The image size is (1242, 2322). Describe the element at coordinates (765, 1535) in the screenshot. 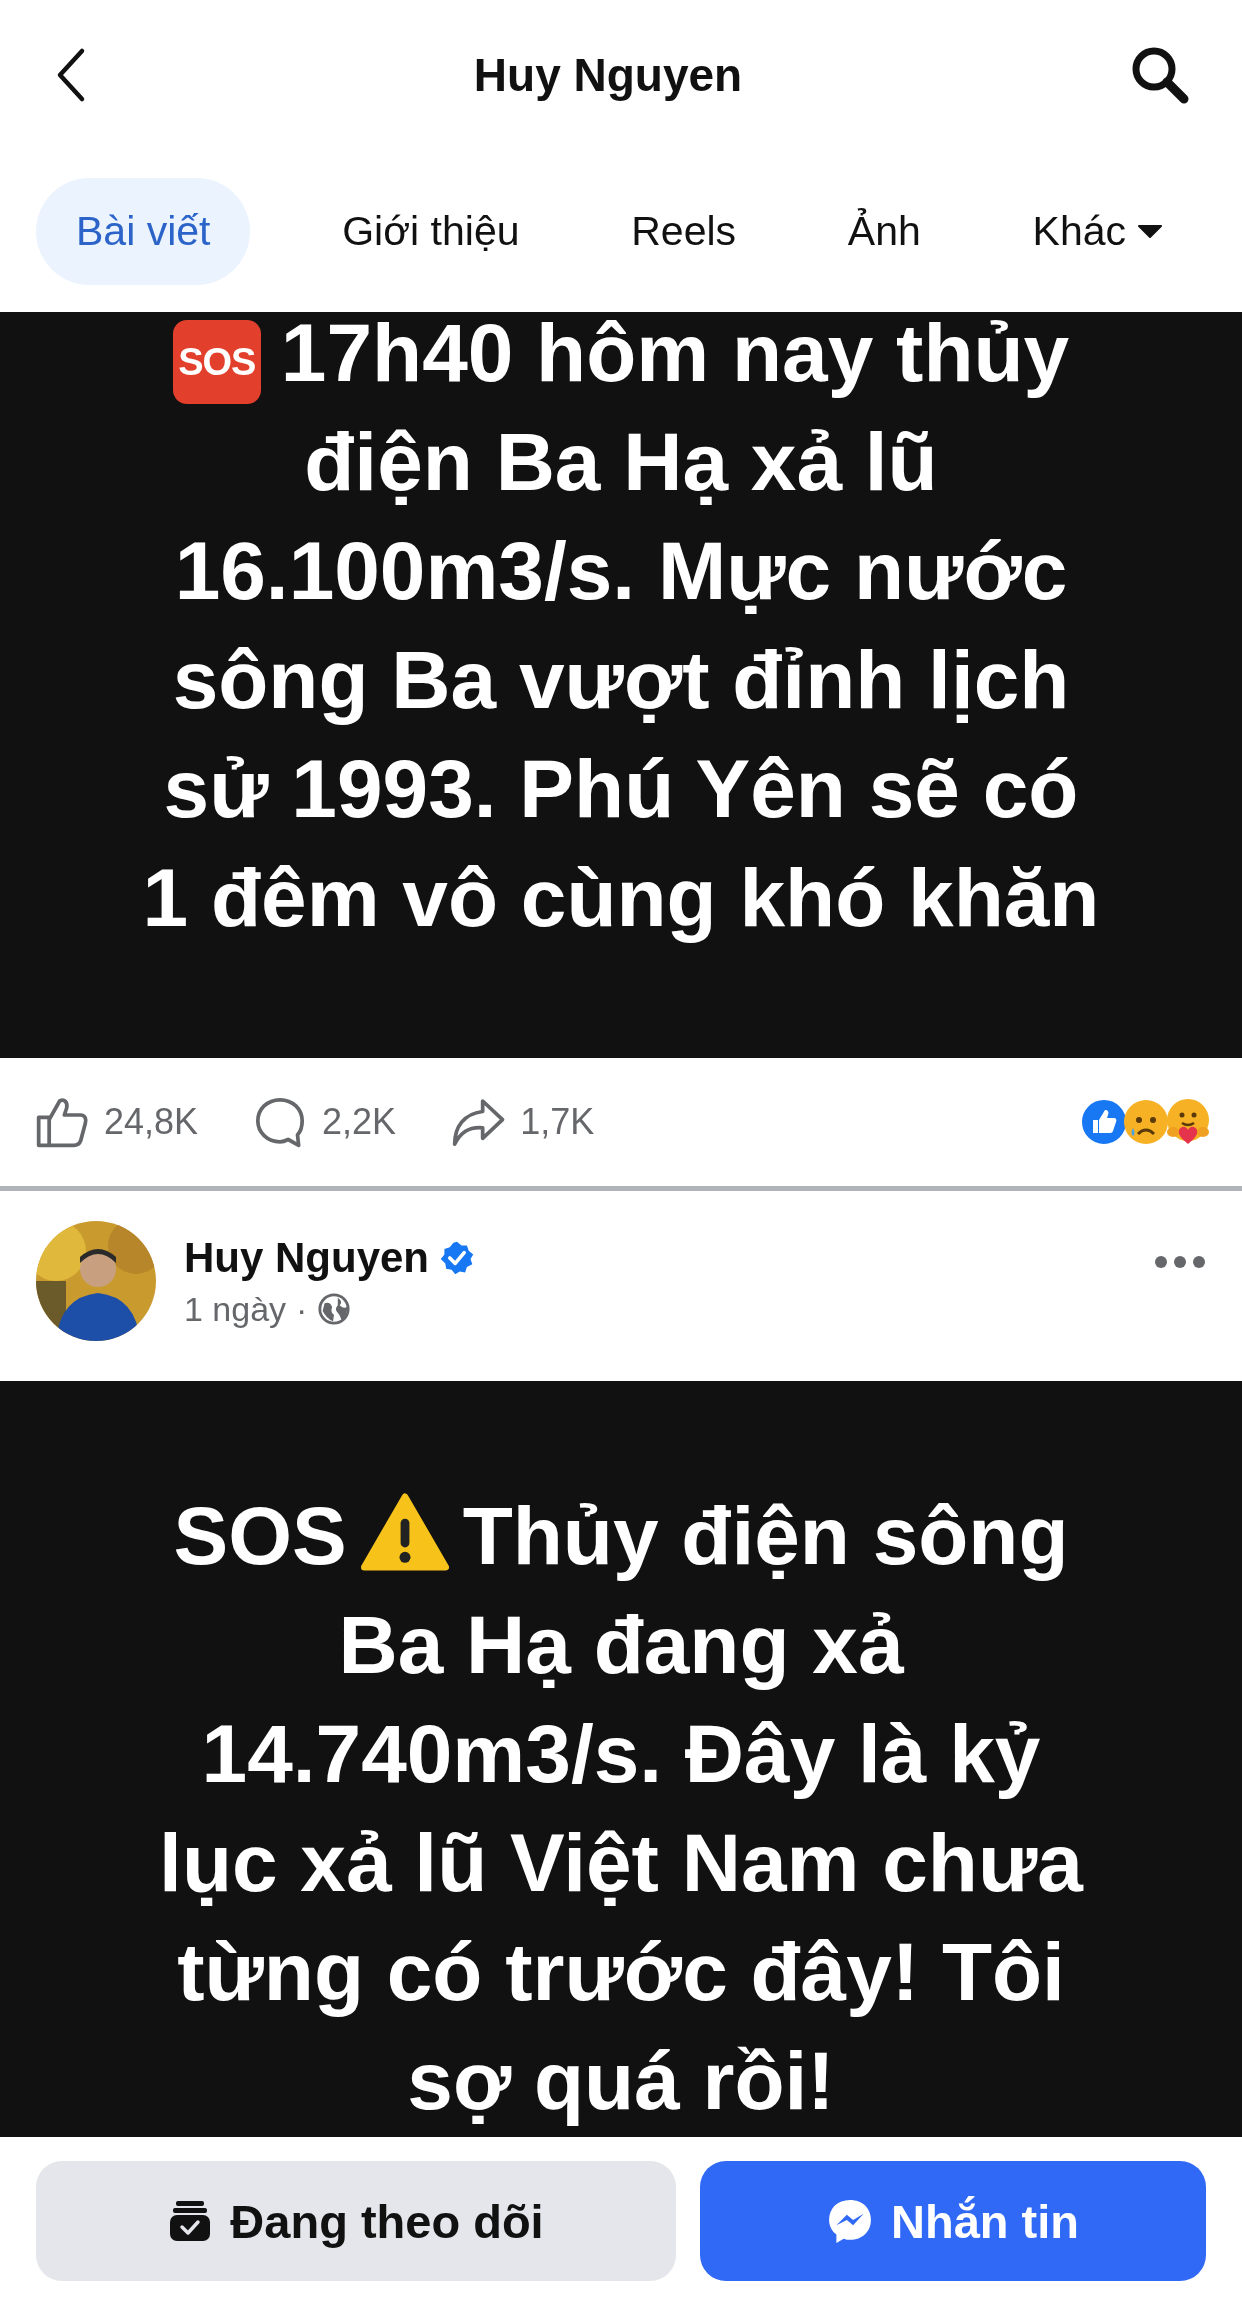

I see `post-text: Thủy điện sông` at that location.